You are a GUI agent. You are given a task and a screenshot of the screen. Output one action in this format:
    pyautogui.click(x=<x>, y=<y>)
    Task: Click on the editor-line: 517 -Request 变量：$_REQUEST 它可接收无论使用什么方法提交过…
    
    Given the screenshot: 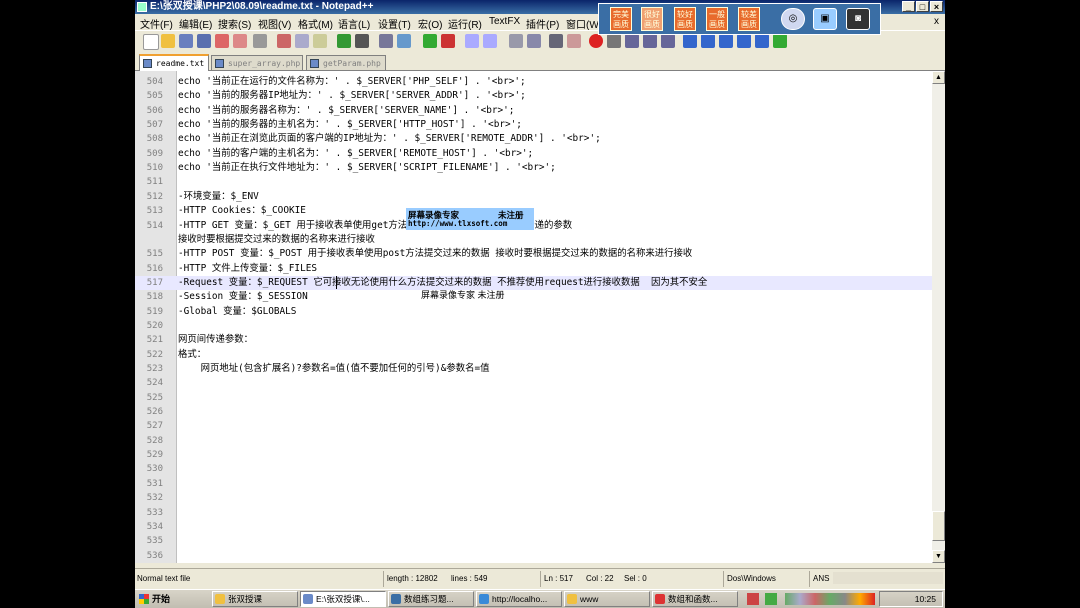 What is the action you would take?
    pyautogui.click(x=533, y=282)
    